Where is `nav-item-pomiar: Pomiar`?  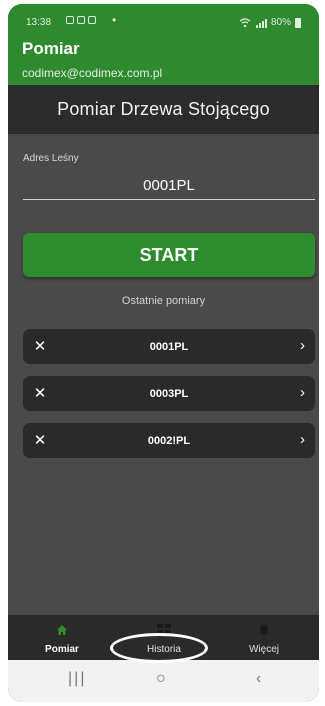 nav-item-pomiar: Pomiar is located at coordinates (62, 637).